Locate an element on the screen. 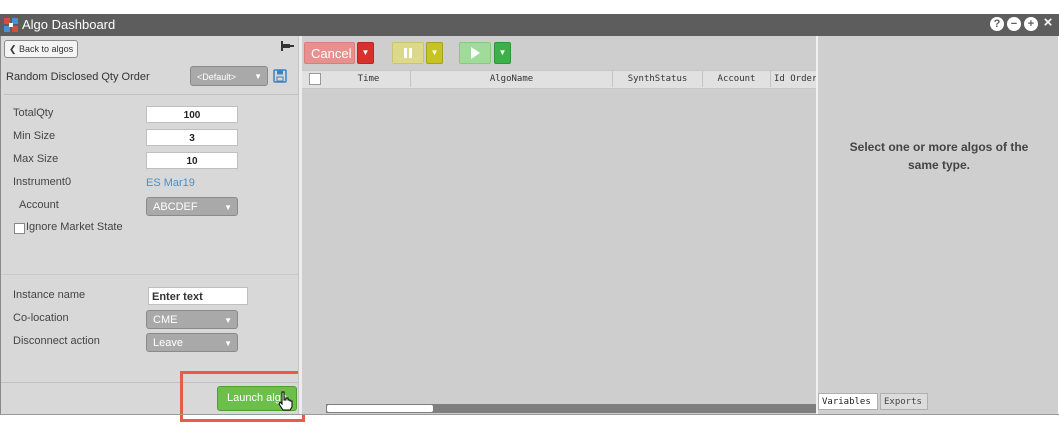  app-logo-icon is located at coordinates (11, 25).